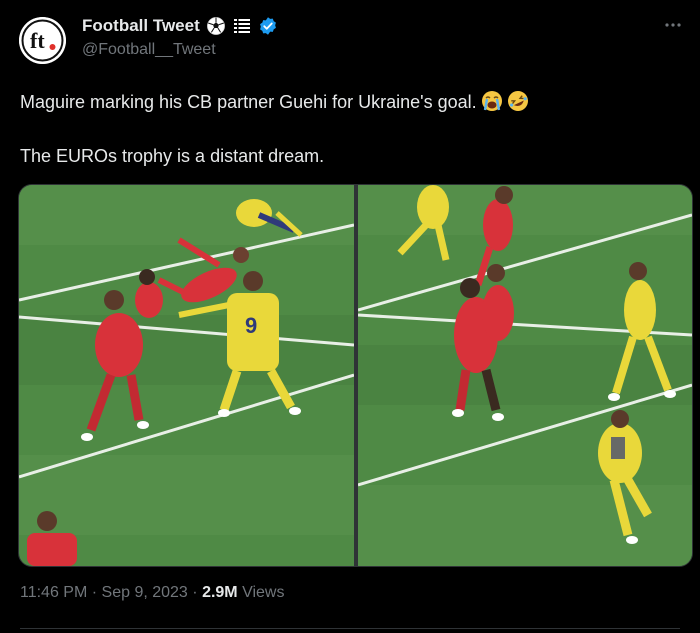 This screenshot has width=700, height=633. Describe the element at coordinates (53, 592) in the screenshot. I see `tweet-time: 11:46 PM` at that location.